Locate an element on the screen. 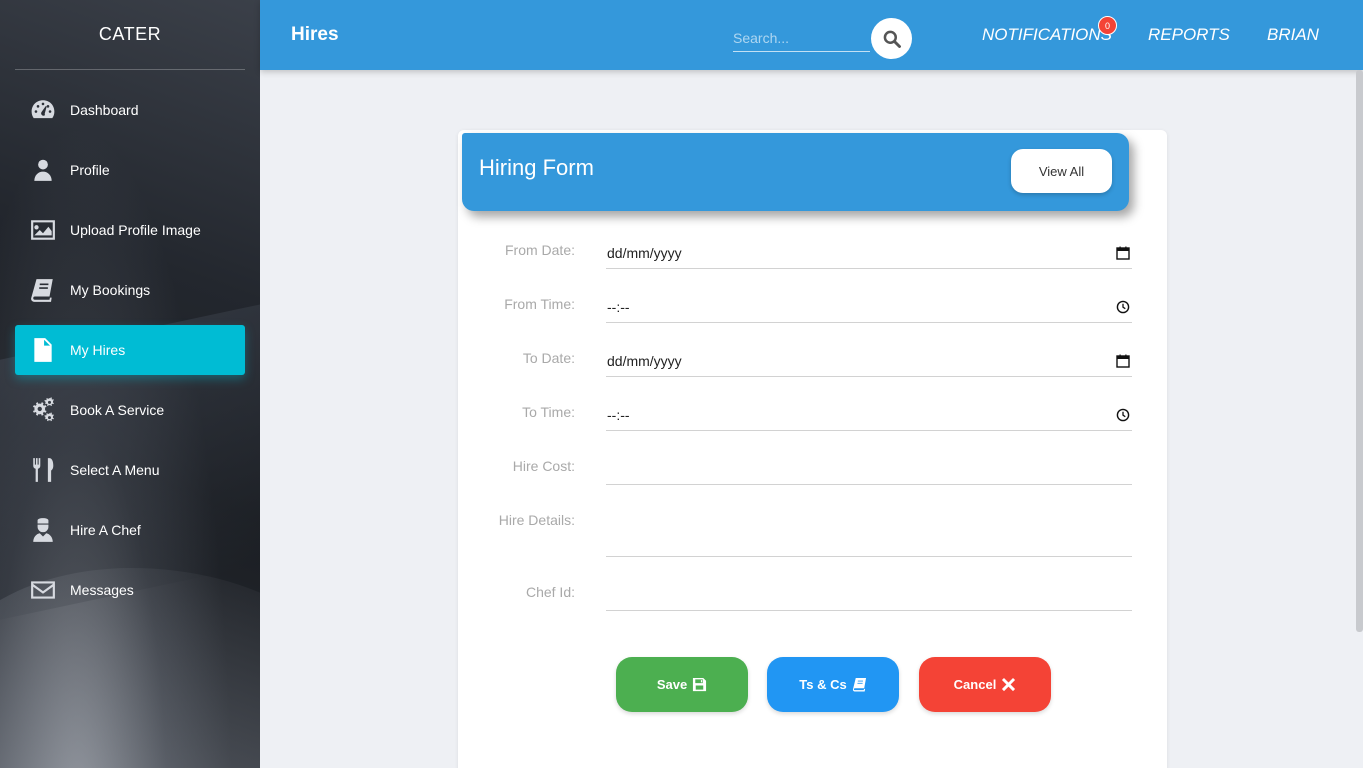 Image resolution: width=1363 pixels, height=768 pixels. from-date-input: dd/mm/yyyy is located at coordinates (869, 253).